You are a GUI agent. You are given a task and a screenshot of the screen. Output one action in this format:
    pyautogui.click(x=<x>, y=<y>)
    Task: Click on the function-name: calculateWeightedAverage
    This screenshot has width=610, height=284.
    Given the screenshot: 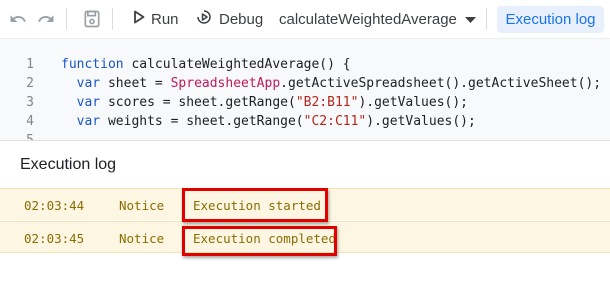 What is the action you would take?
    pyautogui.click(x=368, y=19)
    